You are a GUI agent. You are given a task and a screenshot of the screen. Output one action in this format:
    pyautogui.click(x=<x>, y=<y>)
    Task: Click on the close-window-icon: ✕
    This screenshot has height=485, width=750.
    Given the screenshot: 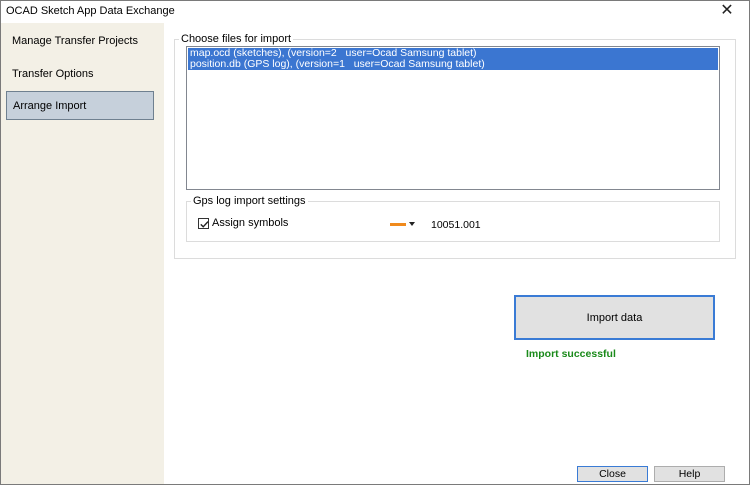 What is the action you would take?
    pyautogui.click(x=727, y=11)
    